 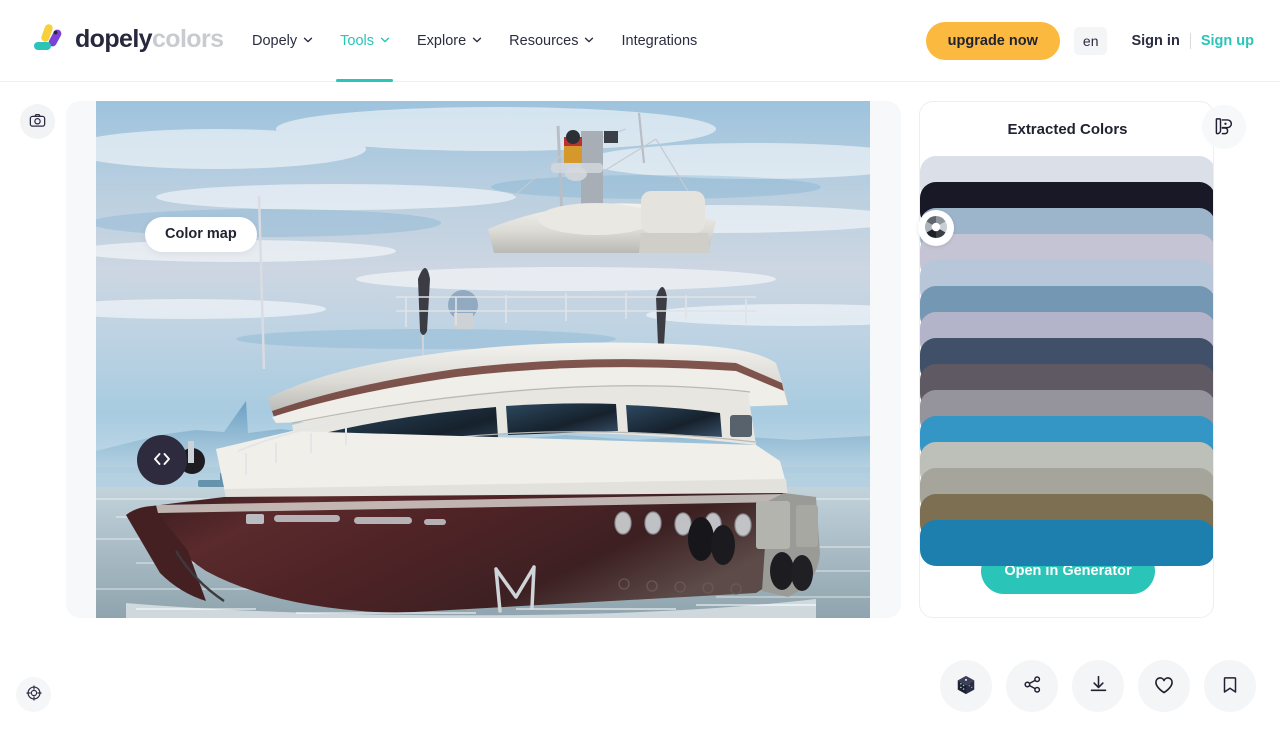 I want to click on language-selector: en, so click(x=1090, y=41).